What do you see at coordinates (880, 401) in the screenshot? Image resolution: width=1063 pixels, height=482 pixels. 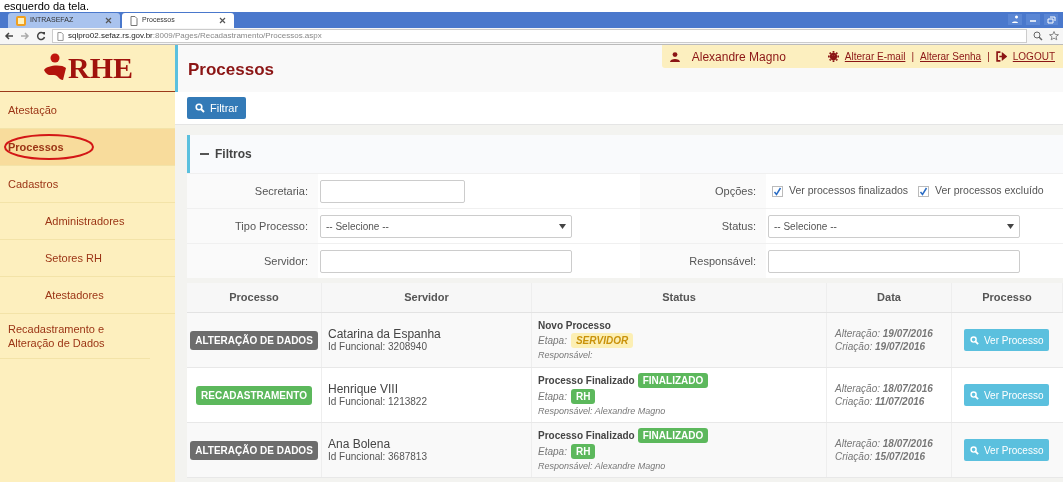 I see `date-text: Criação: 11/07/2016` at bounding box center [880, 401].